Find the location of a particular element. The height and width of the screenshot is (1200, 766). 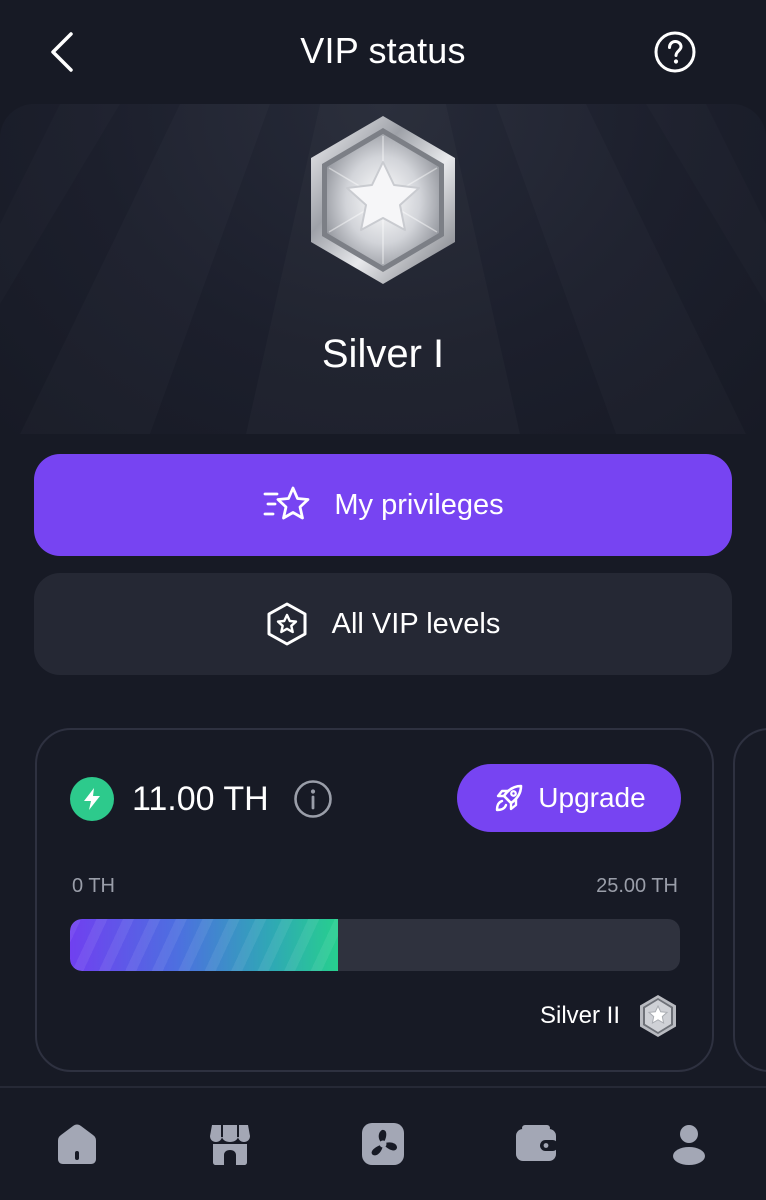

star-speed-icon is located at coordinates (286, 503).